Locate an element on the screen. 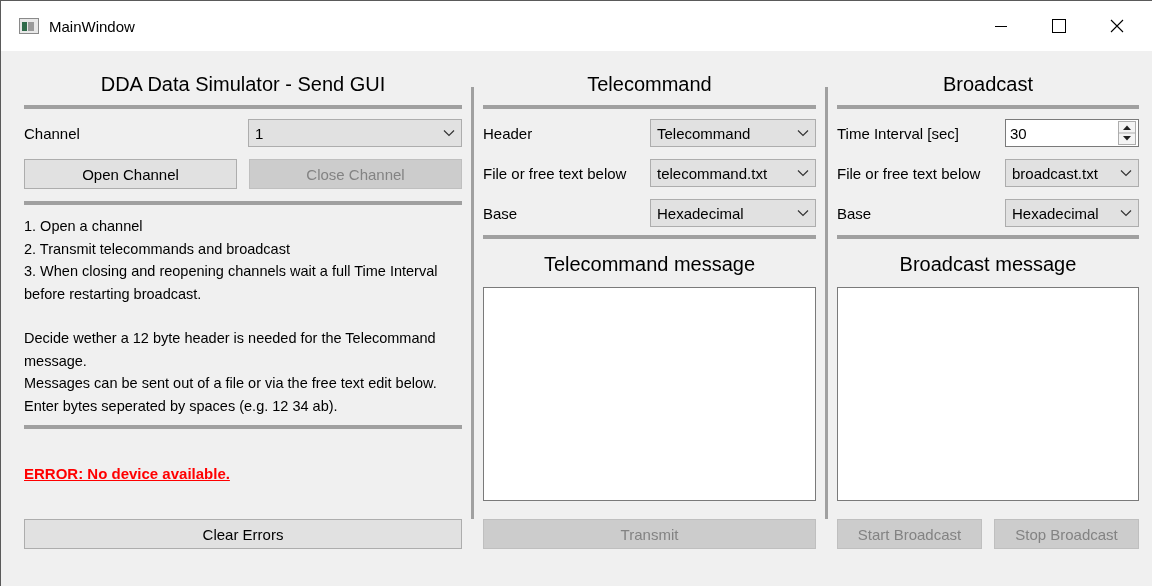 Image resolution: width=1152 pixels, height=586 pixels. minimize-icon is located at coordinates (1001, 26).